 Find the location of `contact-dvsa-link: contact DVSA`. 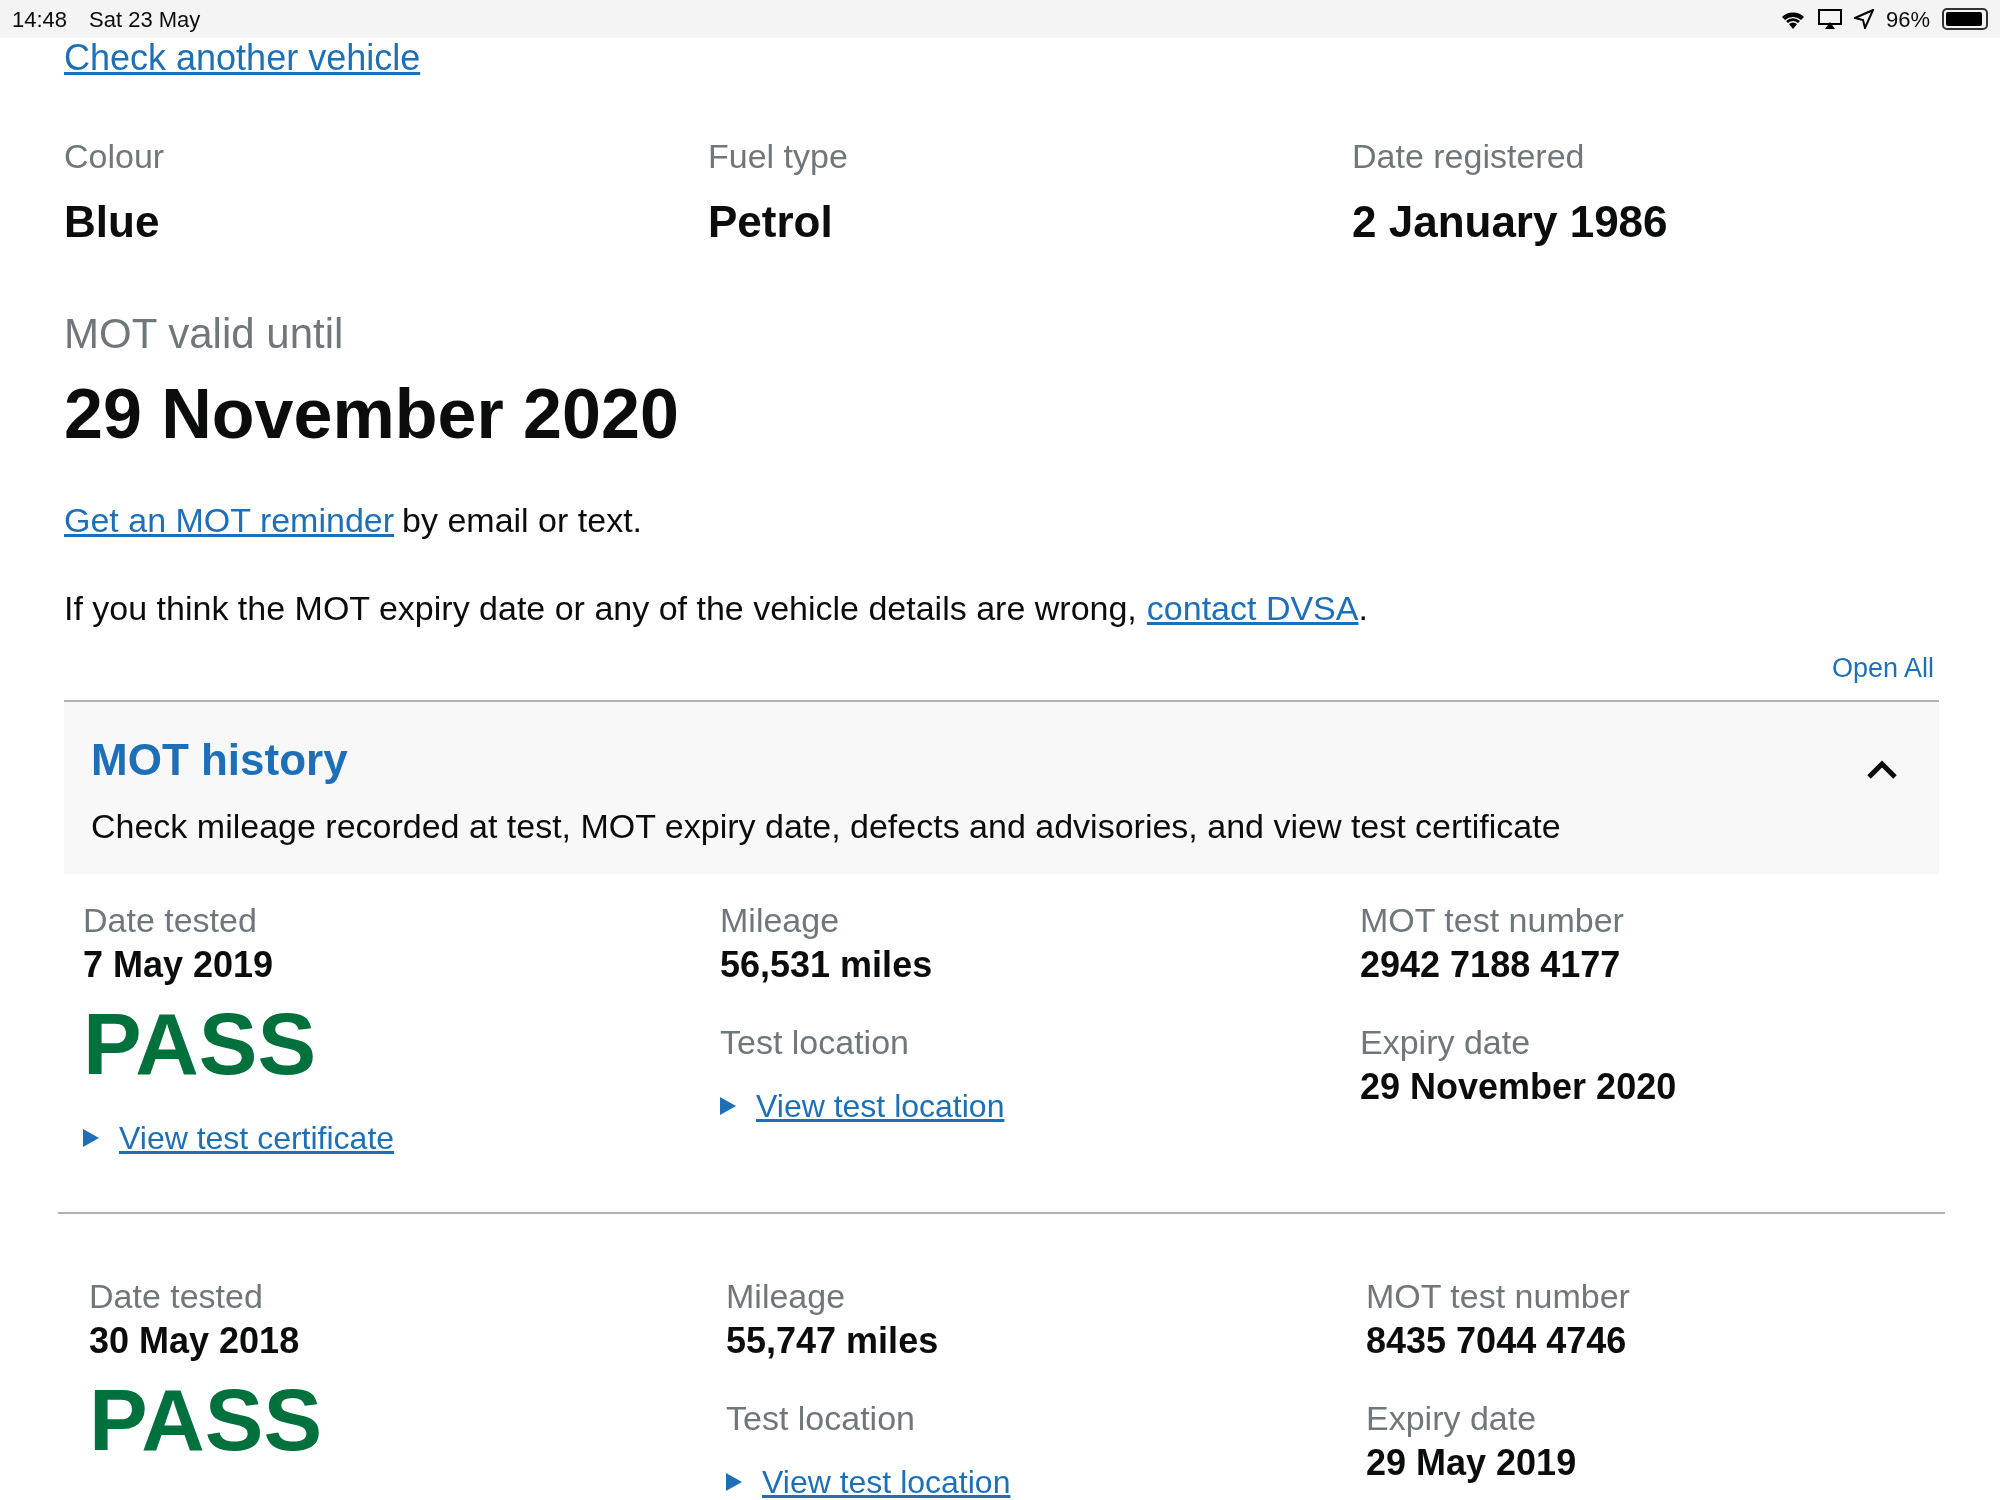

contact-dvsa-link: contact DVSA is located at coordinates (1252, 608).